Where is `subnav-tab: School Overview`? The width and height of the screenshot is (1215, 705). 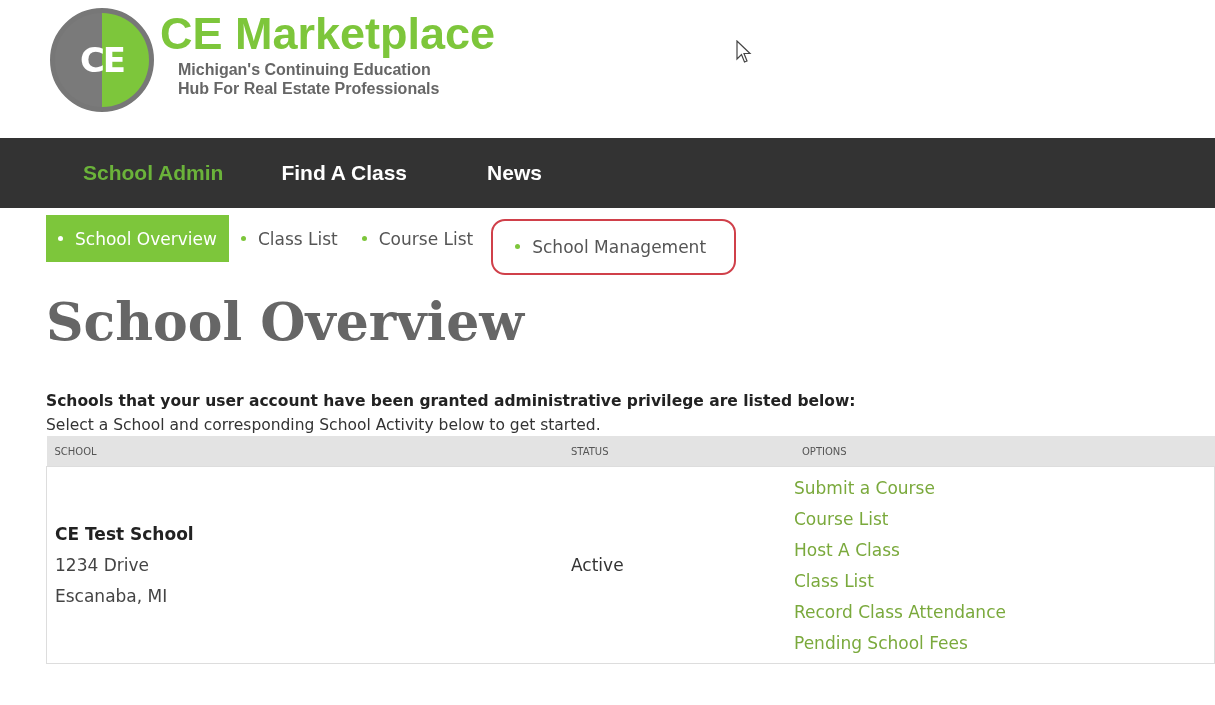
subnav-tab: School Overview is located at coordinates (137, 238).